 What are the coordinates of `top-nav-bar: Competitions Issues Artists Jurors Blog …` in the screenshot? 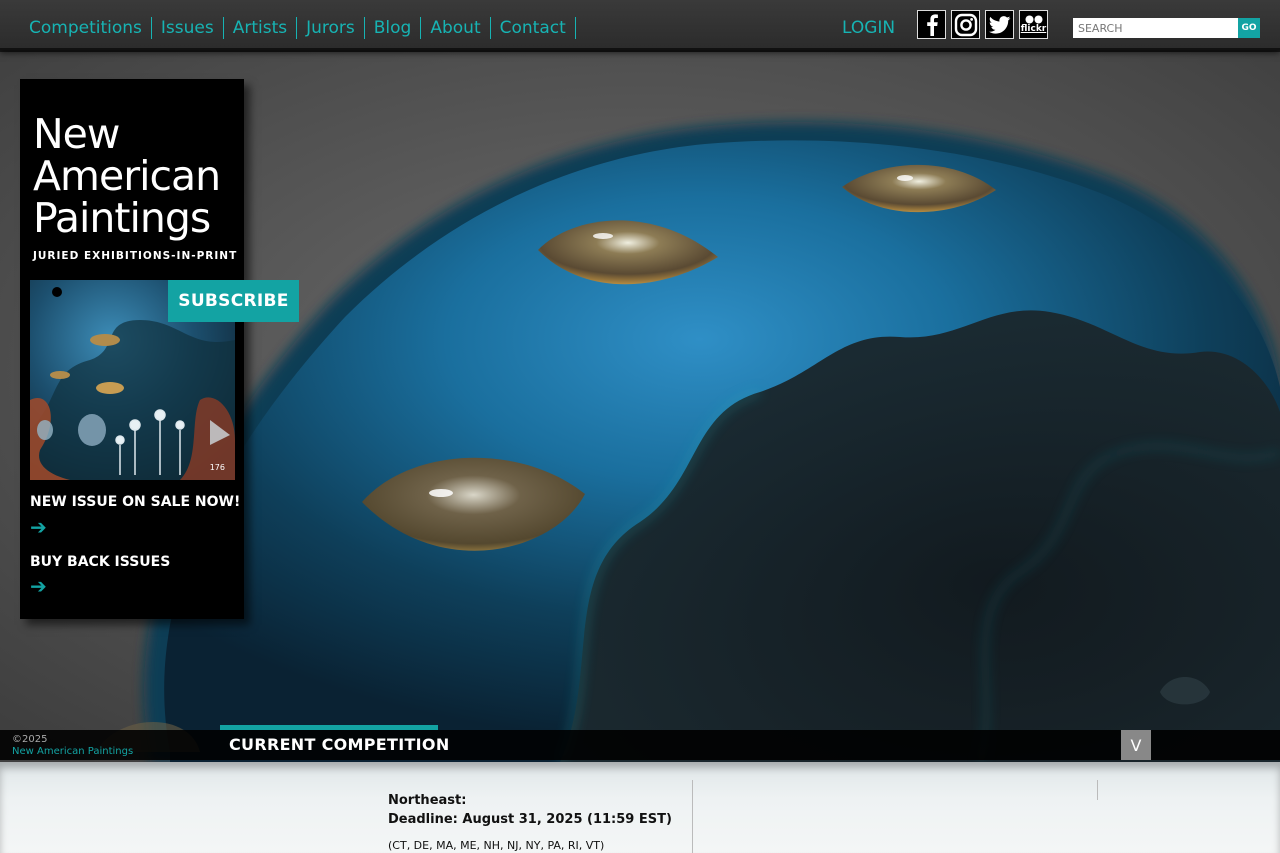 It's located at (640, 25).